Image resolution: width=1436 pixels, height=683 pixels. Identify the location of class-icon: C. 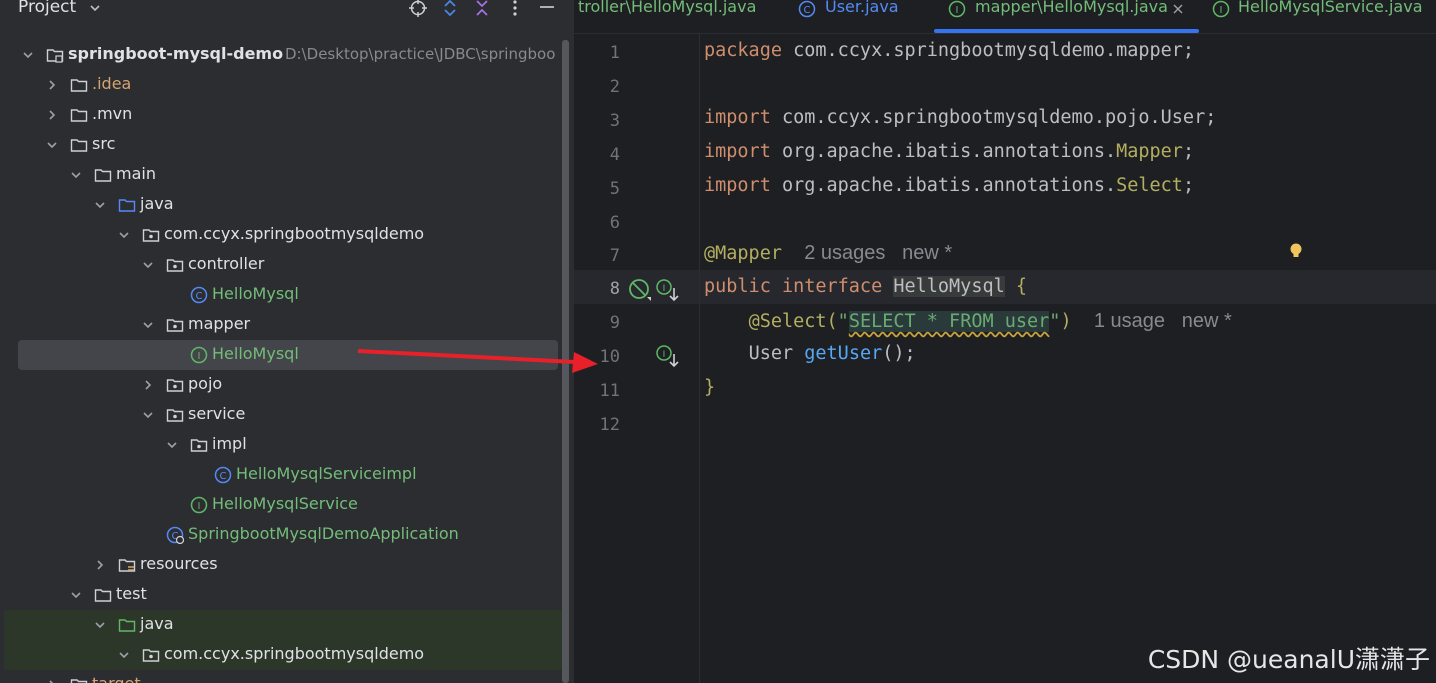
(223, 475).